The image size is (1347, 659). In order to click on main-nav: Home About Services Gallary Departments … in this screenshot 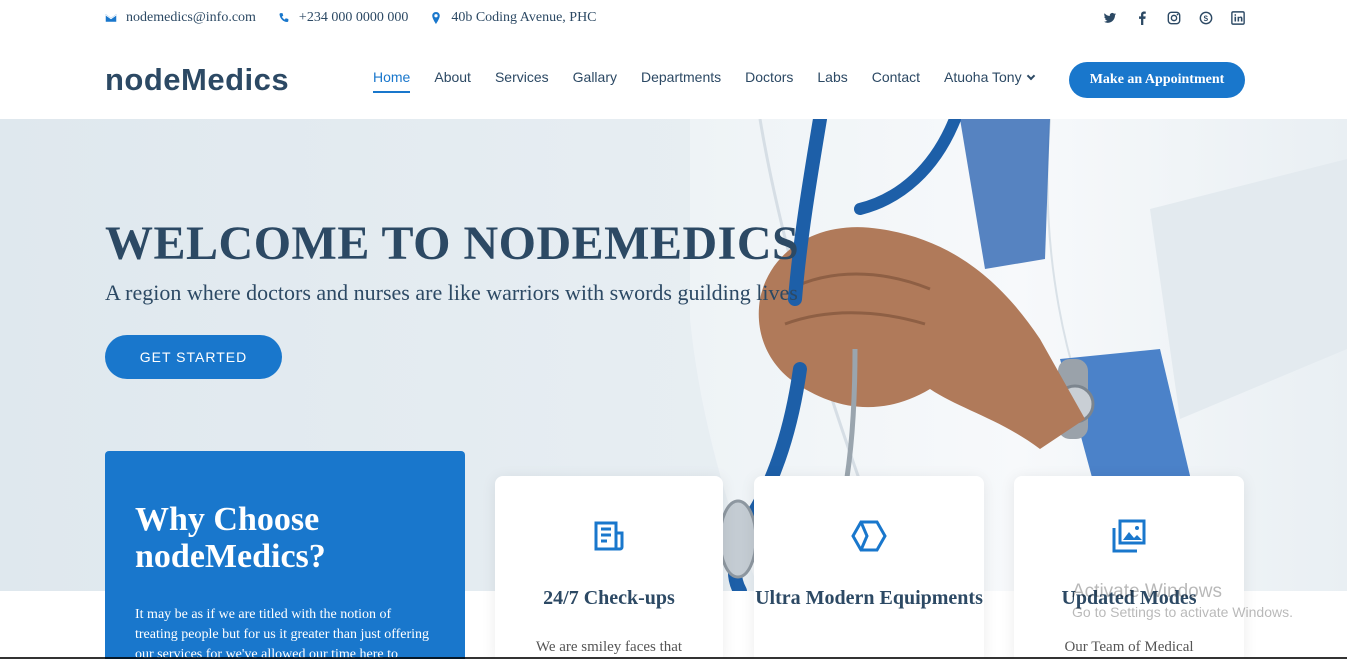, I will do `click(715, 81)`.